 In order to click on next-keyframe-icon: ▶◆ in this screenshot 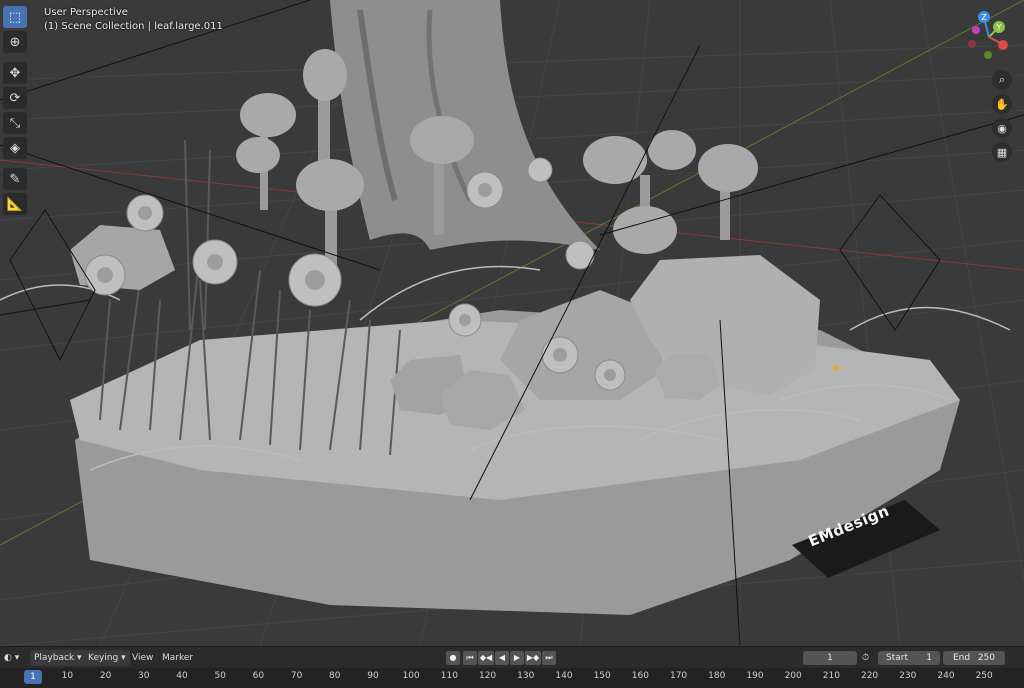, I will do `click(533, 657)`.